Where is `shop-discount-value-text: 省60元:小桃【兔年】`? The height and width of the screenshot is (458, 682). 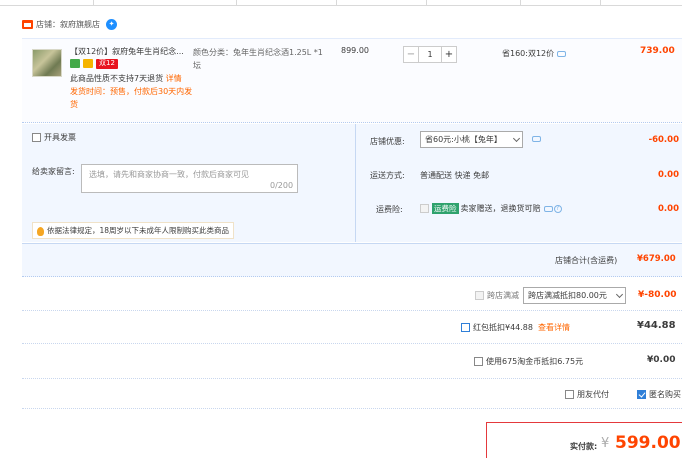
shop-discount-value-text: 省60元:小桃【兔年】 is located at coordinates (463, 139).